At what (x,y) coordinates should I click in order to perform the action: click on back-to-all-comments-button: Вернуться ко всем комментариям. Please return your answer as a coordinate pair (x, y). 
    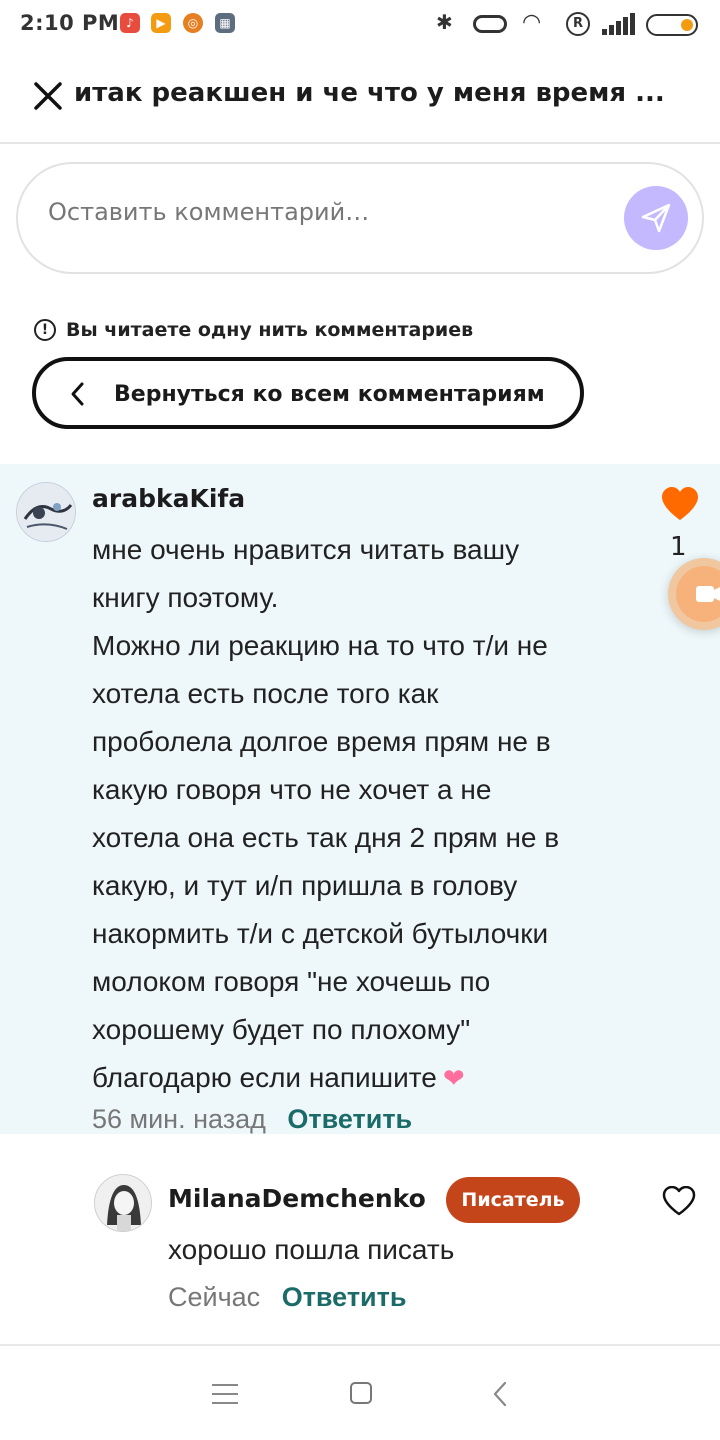
    Looking at the image, I should click on (308, 393).